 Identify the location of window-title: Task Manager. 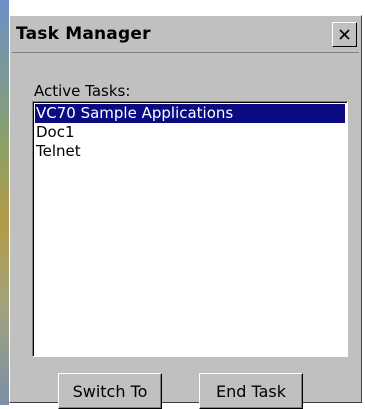
(83, 34).